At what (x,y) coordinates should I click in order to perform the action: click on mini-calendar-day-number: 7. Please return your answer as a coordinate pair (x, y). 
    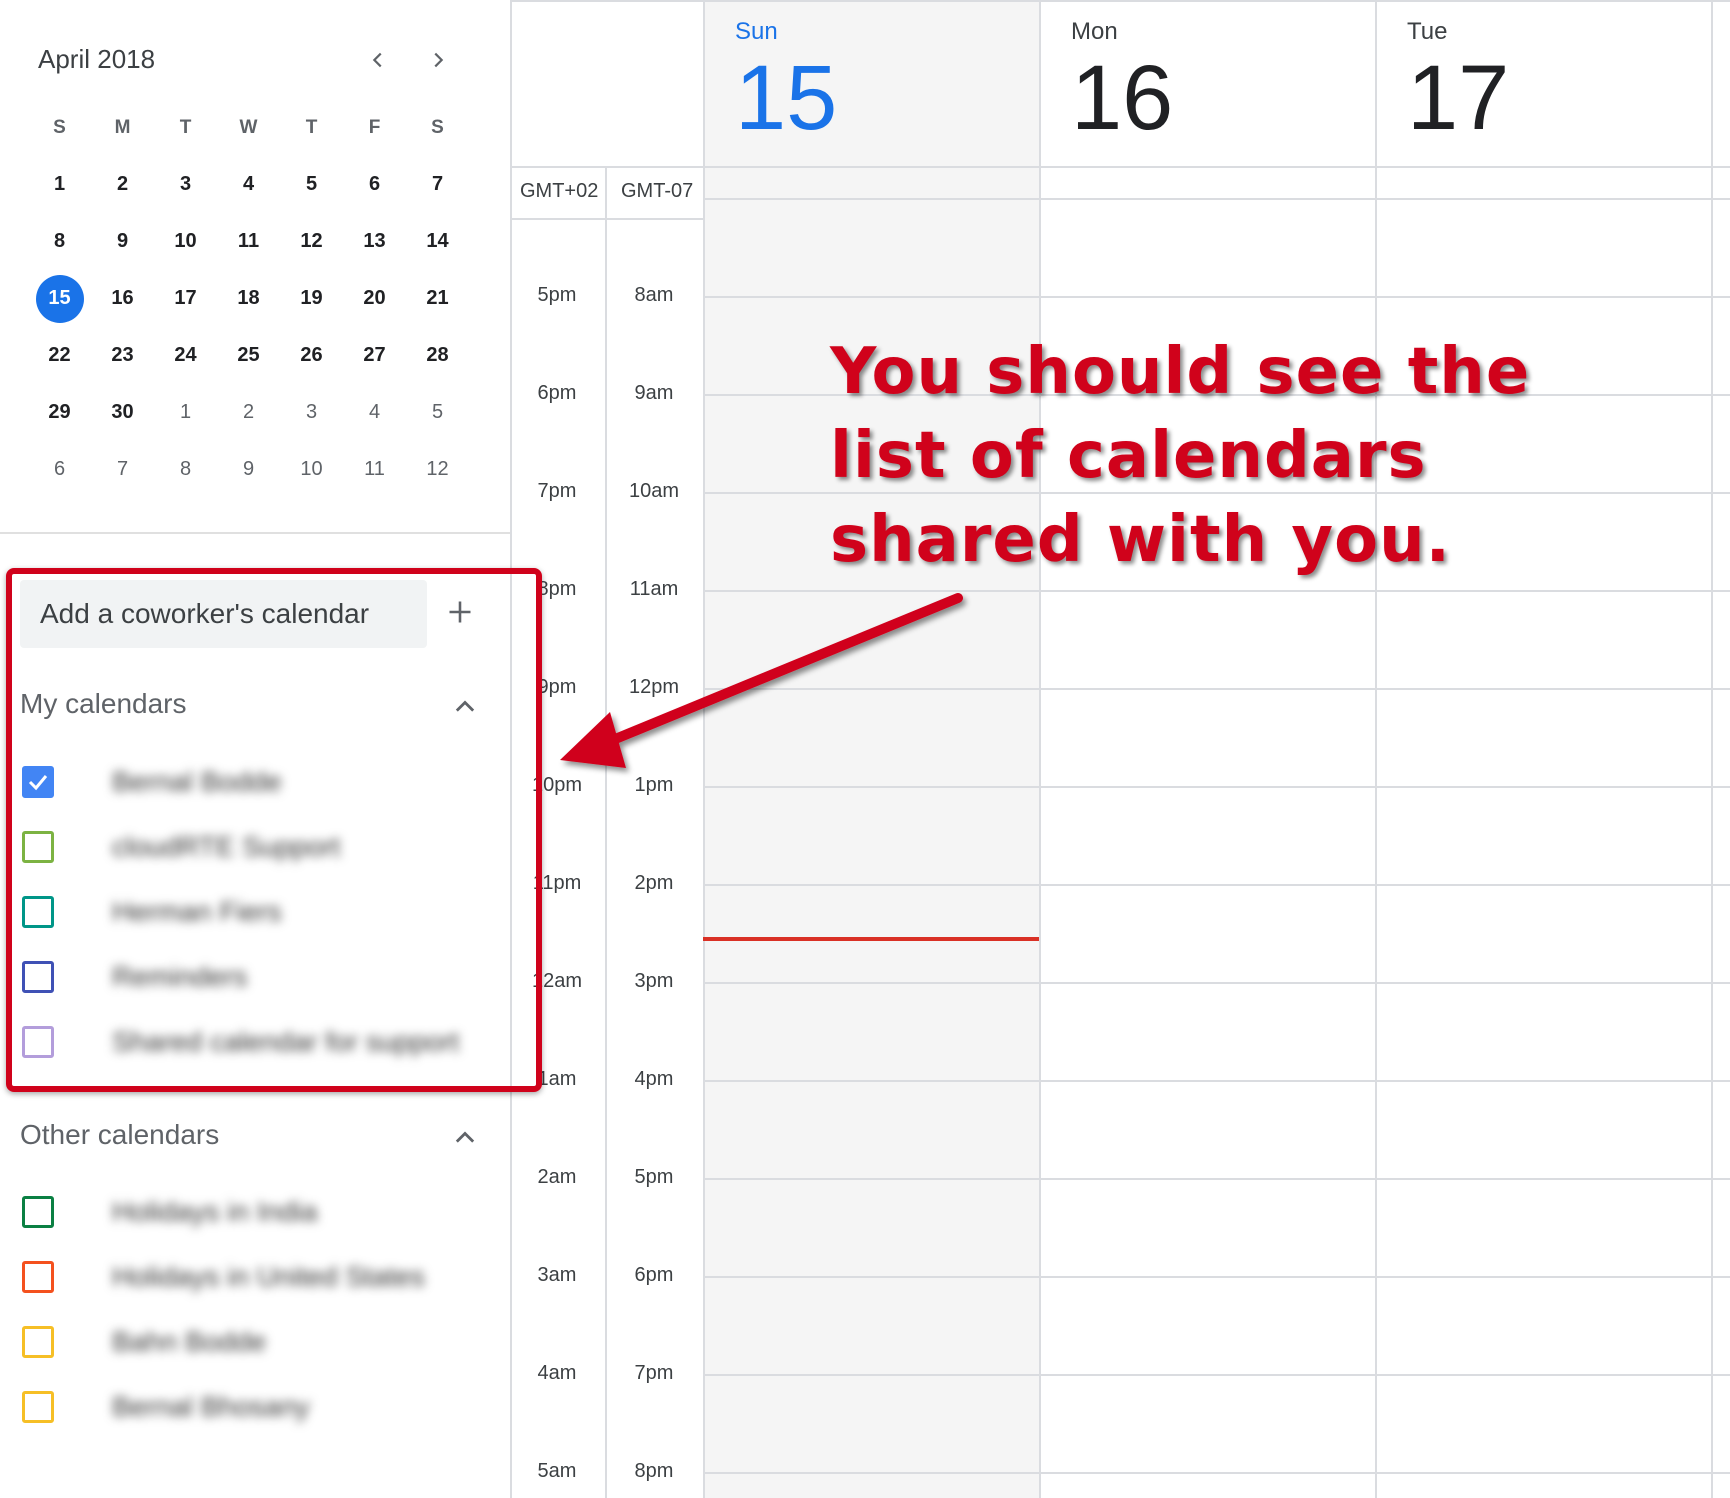
    Looking at the image, I should click on (122, 469).